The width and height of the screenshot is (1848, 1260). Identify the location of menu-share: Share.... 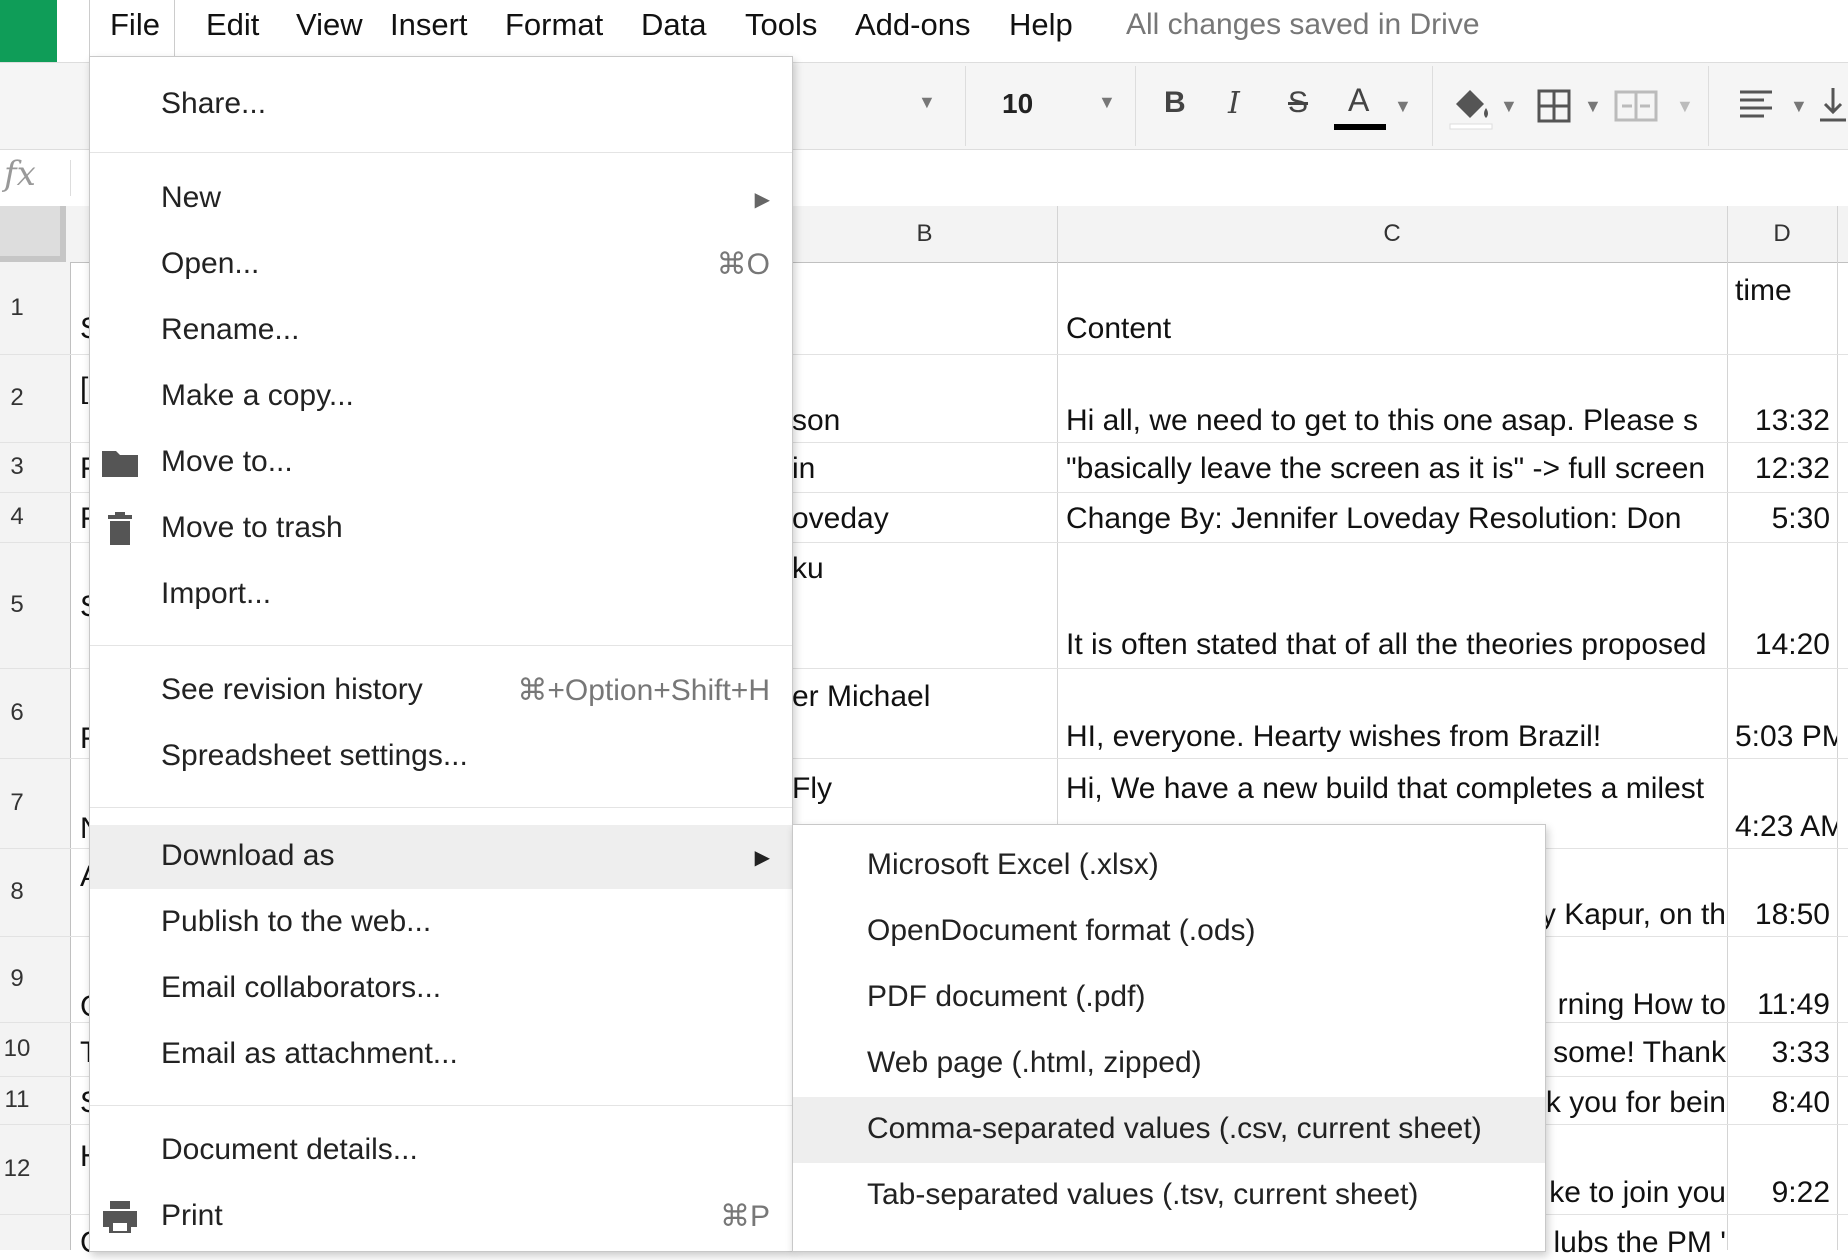
(441, 105).